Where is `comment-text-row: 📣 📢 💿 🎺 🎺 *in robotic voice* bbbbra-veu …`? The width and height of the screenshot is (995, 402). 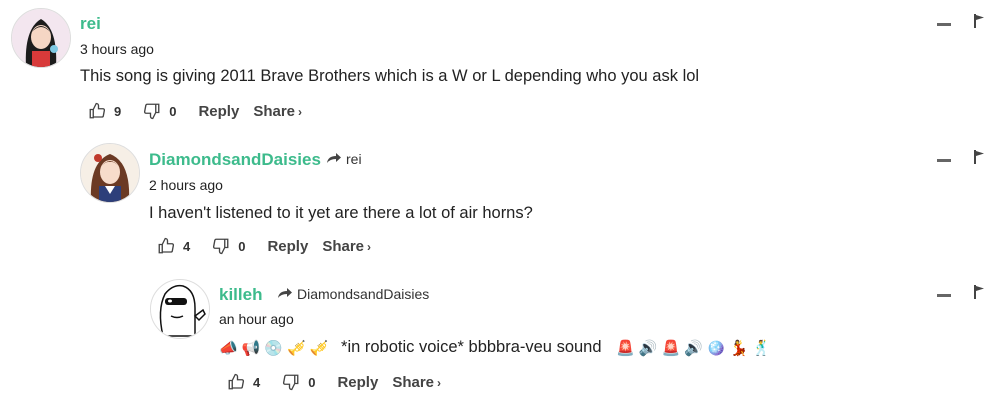
comment-text-row: 📣 📢 💿 🎺 🎺 *in robotic voice* bbbbra-veu … is located at coordinates (495, 347).